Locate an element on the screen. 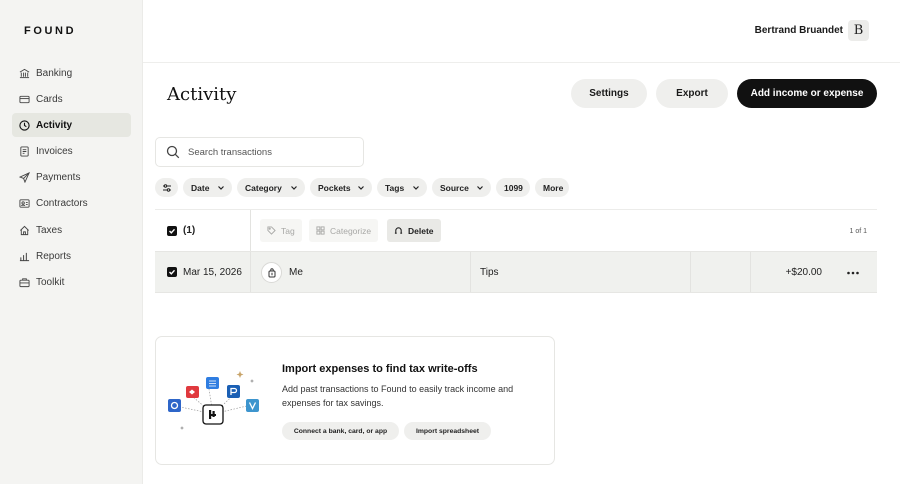 This screenshot has width=900, height=484. contractor-icon is located at coordinates (24, 203).